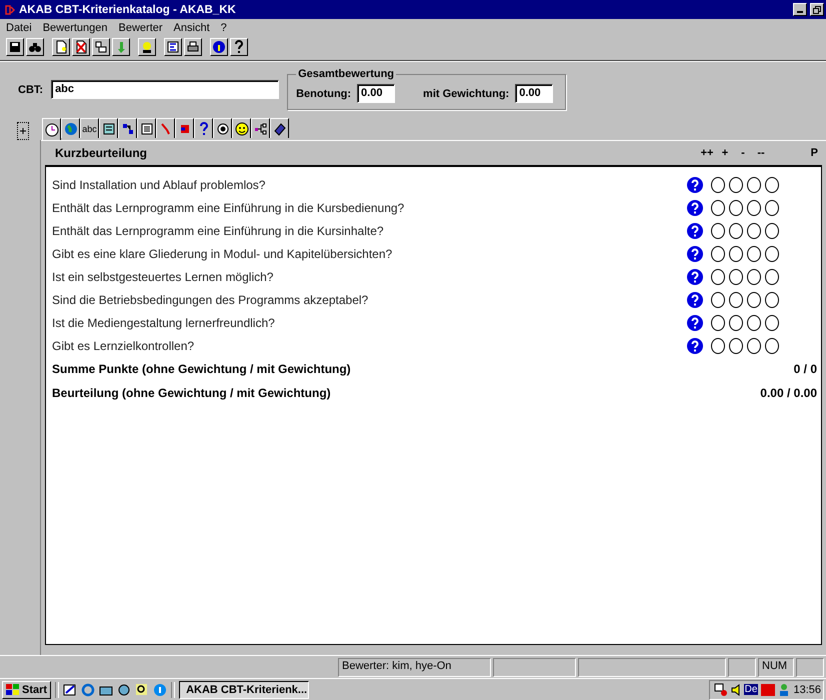 Image resolution: width=826 pixels, height=700 pixels. Describe the element at coordinates (192, 28) in the screenshot. I see `menu-item: Ansicht` at that location.